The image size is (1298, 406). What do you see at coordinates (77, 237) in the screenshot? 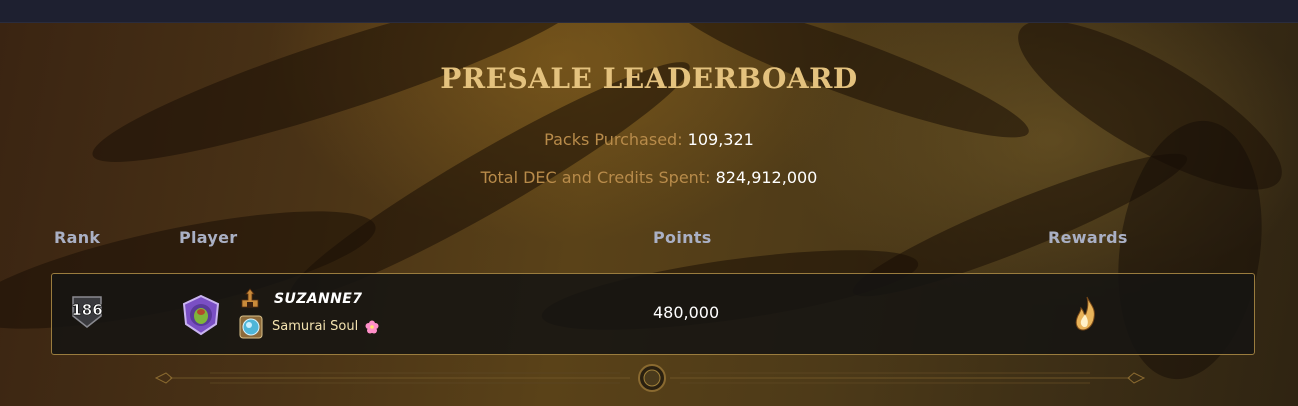
I see `column-header-rank: Rank` at bounding box center [77, 237].